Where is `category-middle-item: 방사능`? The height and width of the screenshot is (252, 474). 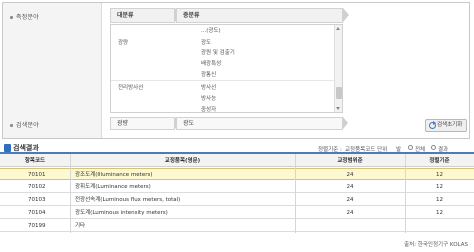 category-middle-item: 방사능 is located at coordinates (208, 98).